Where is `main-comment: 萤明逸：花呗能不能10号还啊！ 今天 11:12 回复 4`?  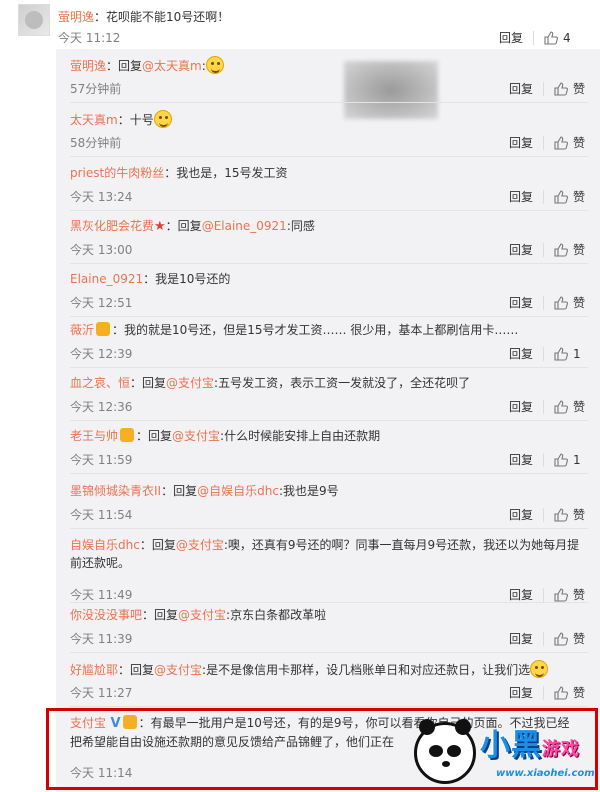
main-comment: 萤明逸：花呗能不能10号还啊！ 今天 11:12 回复 4 is located at coordinates (300, 24).